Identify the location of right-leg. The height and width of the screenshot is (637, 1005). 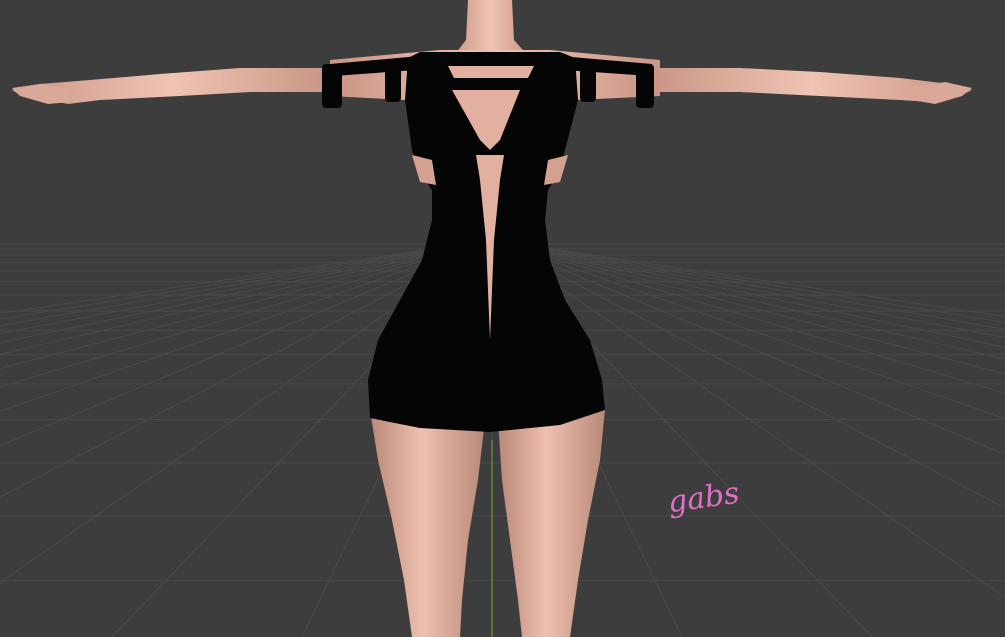
(551, 523).